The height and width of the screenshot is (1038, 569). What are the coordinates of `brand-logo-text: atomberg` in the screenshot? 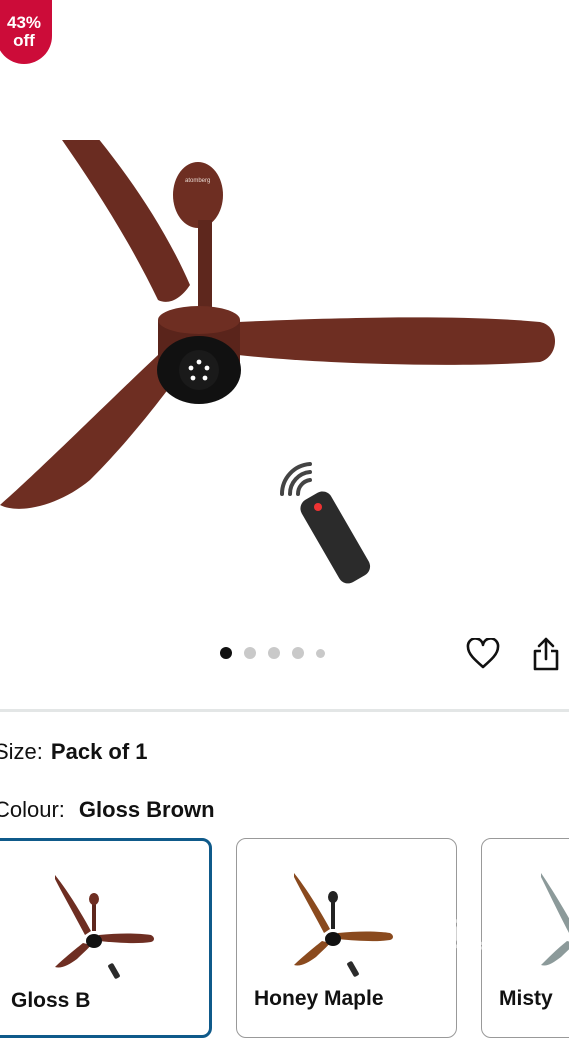 It's located at (197, 181).